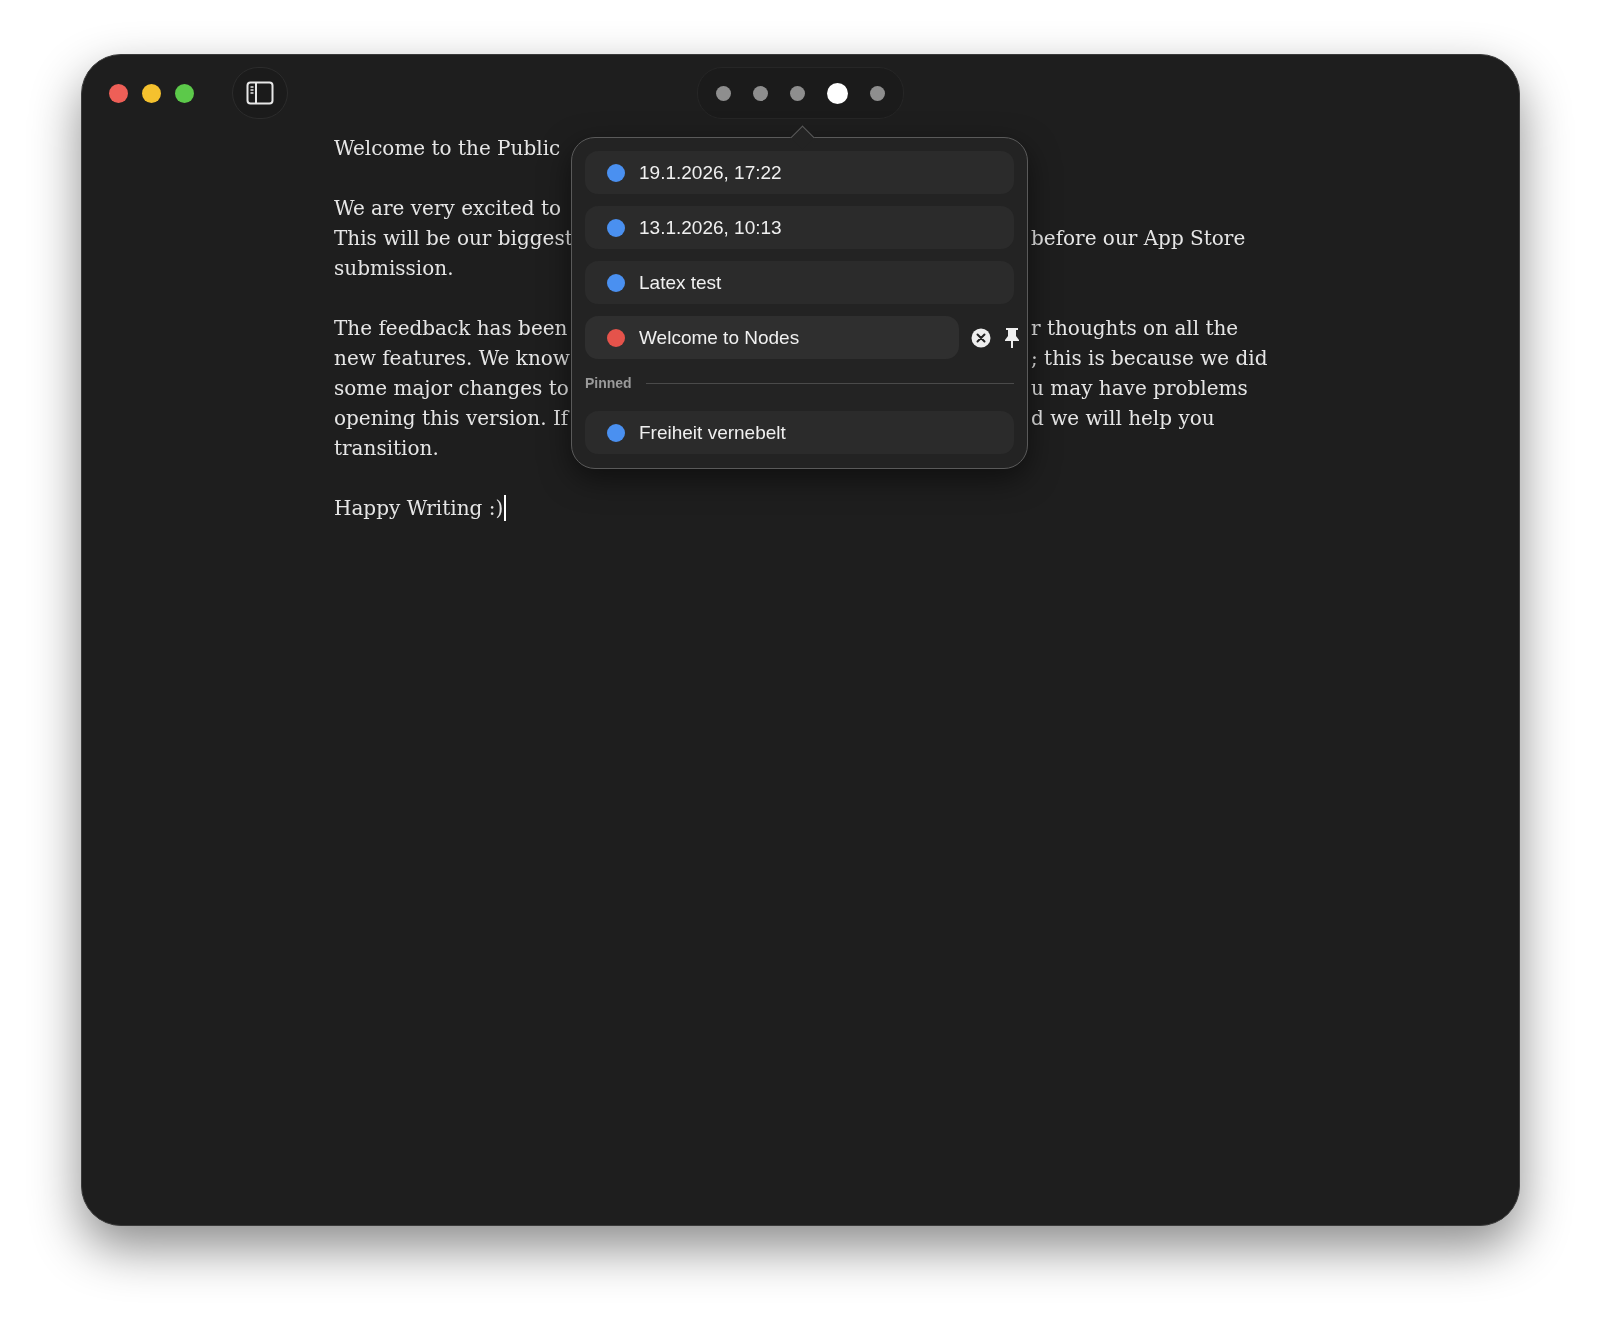 This screenshot has height=1334, width=1600. What do you see at coordinates (151, 93) in the screenshot?
I see `minimize-button` at bounding box center [151, 93].